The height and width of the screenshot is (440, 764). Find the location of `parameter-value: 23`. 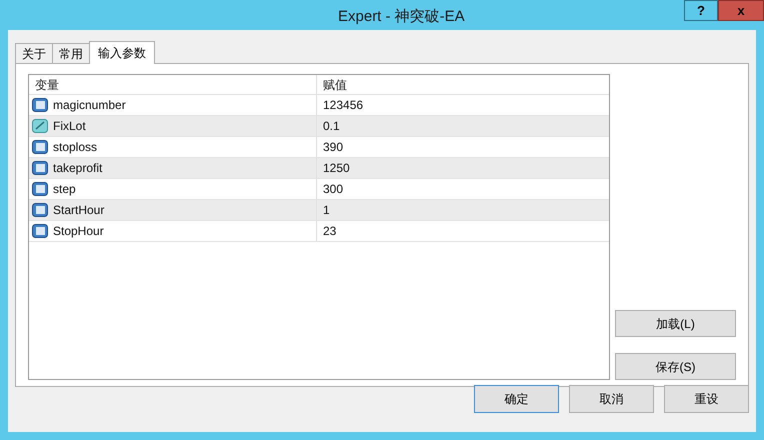

parameter-value: 23 is located at coordinates (329, 231).